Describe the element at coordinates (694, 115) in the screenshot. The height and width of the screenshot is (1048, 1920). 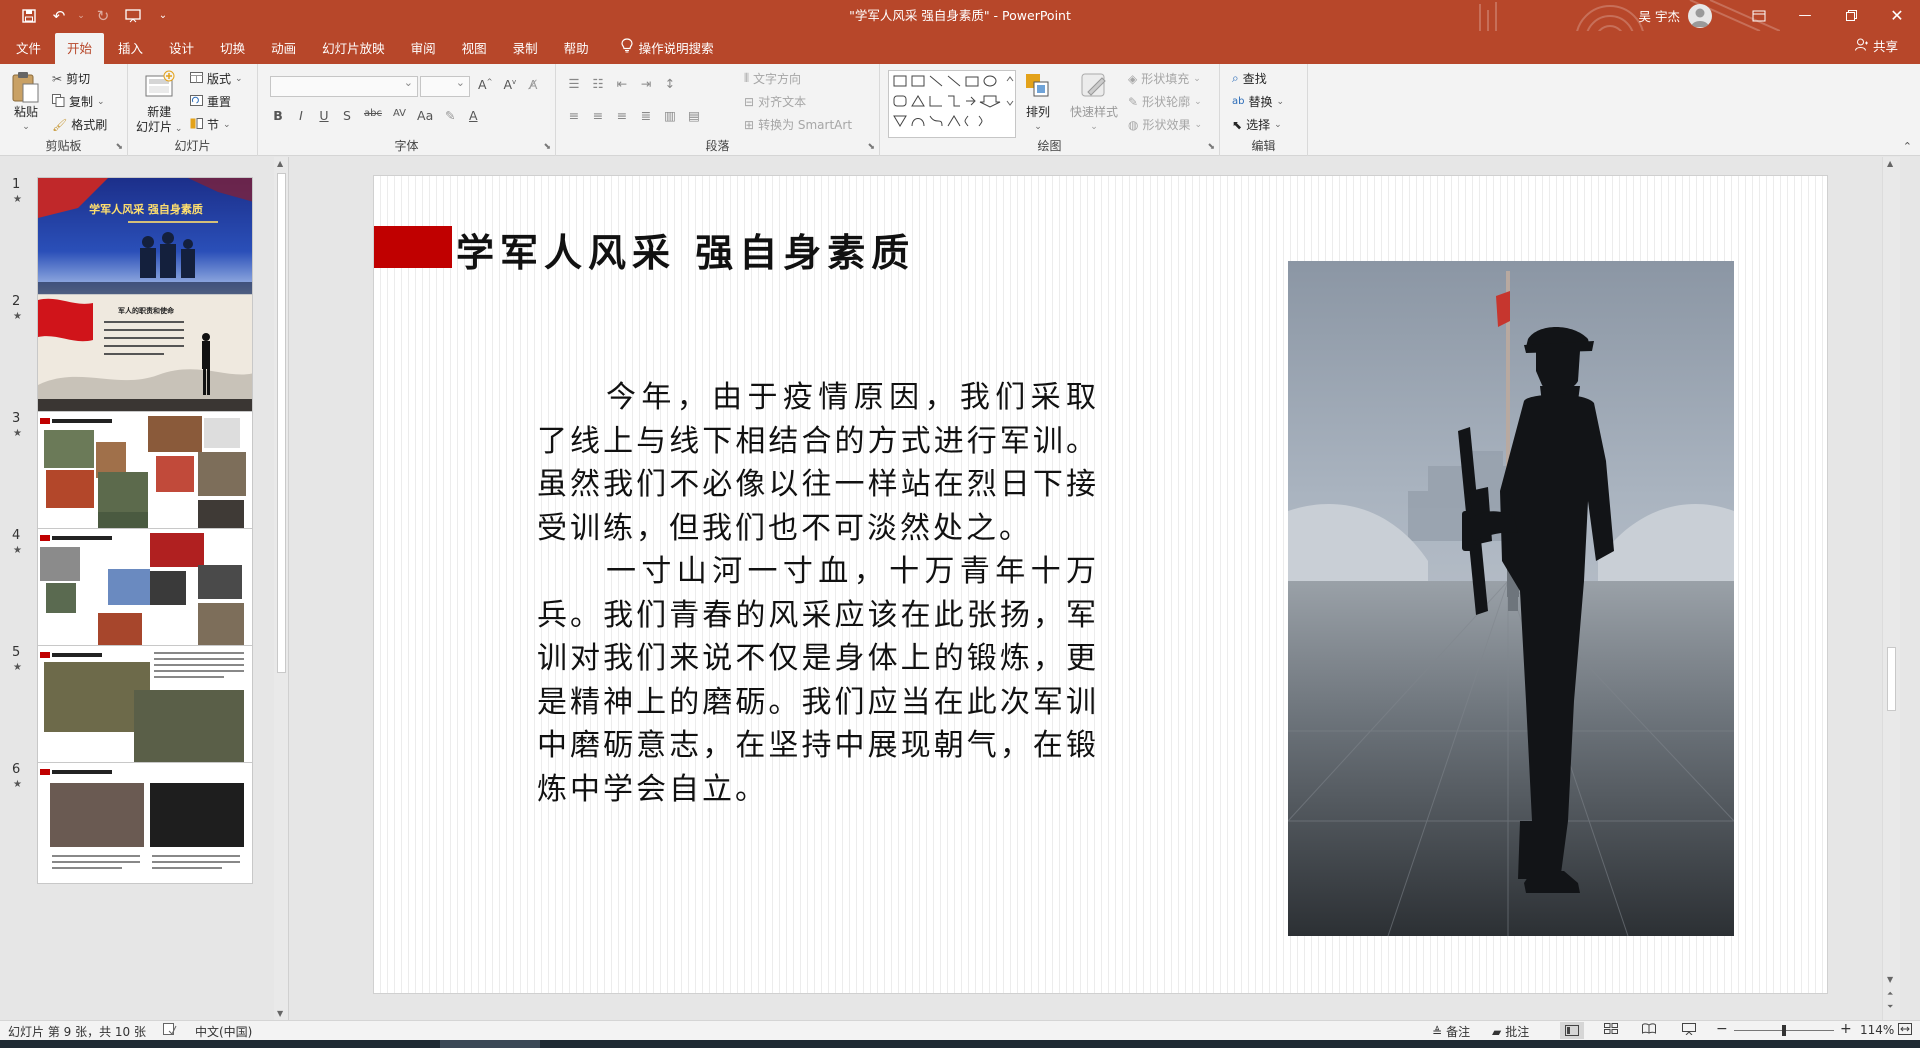
I see `columns-icon: ▤` at that location.